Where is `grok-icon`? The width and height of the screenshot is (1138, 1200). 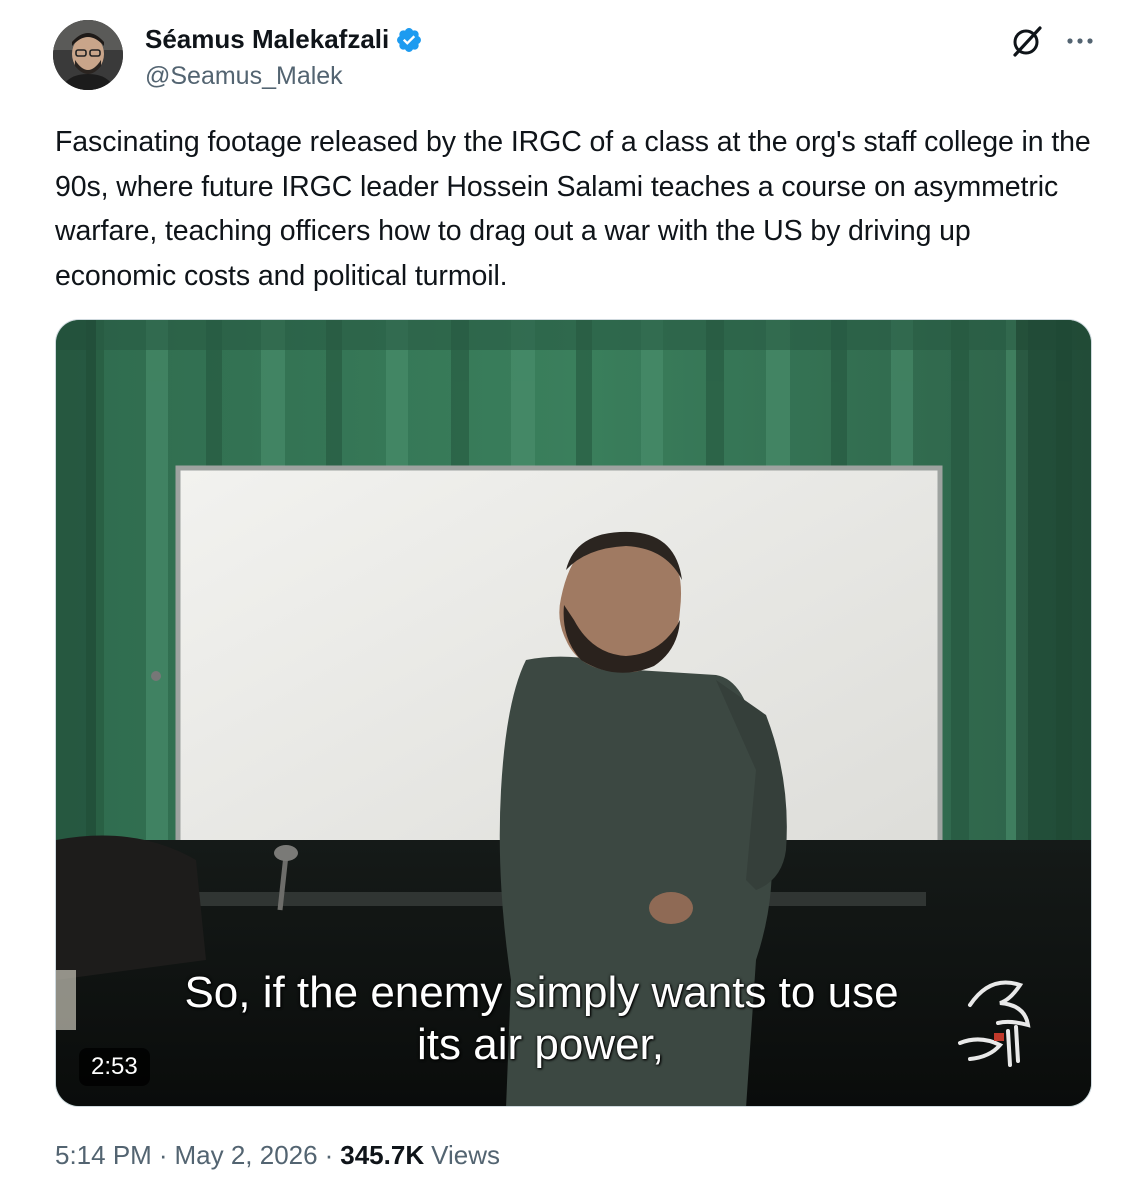
grok-icon is located at coordinates (1027, 41).